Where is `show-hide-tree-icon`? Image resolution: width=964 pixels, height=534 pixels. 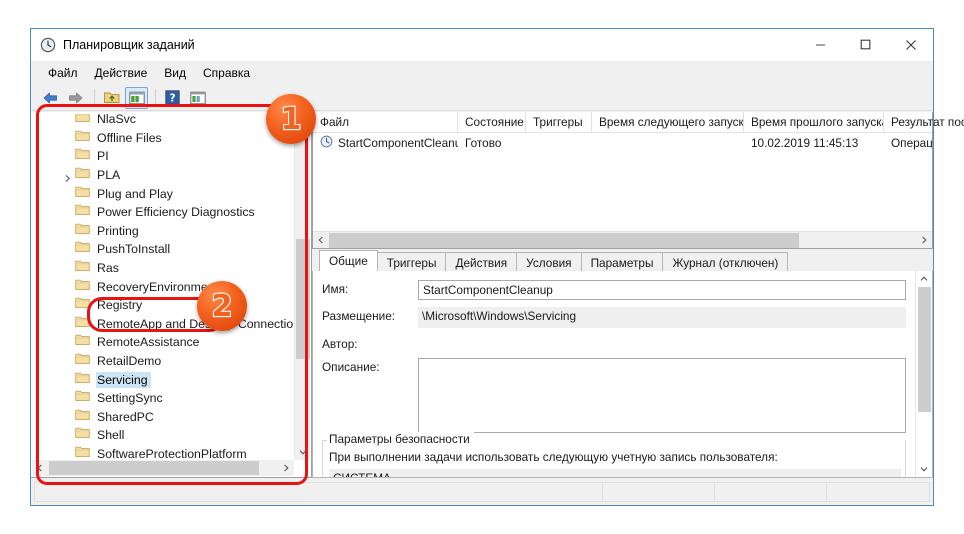 show-hide-tree-icon is located at coordinates (136, 97).